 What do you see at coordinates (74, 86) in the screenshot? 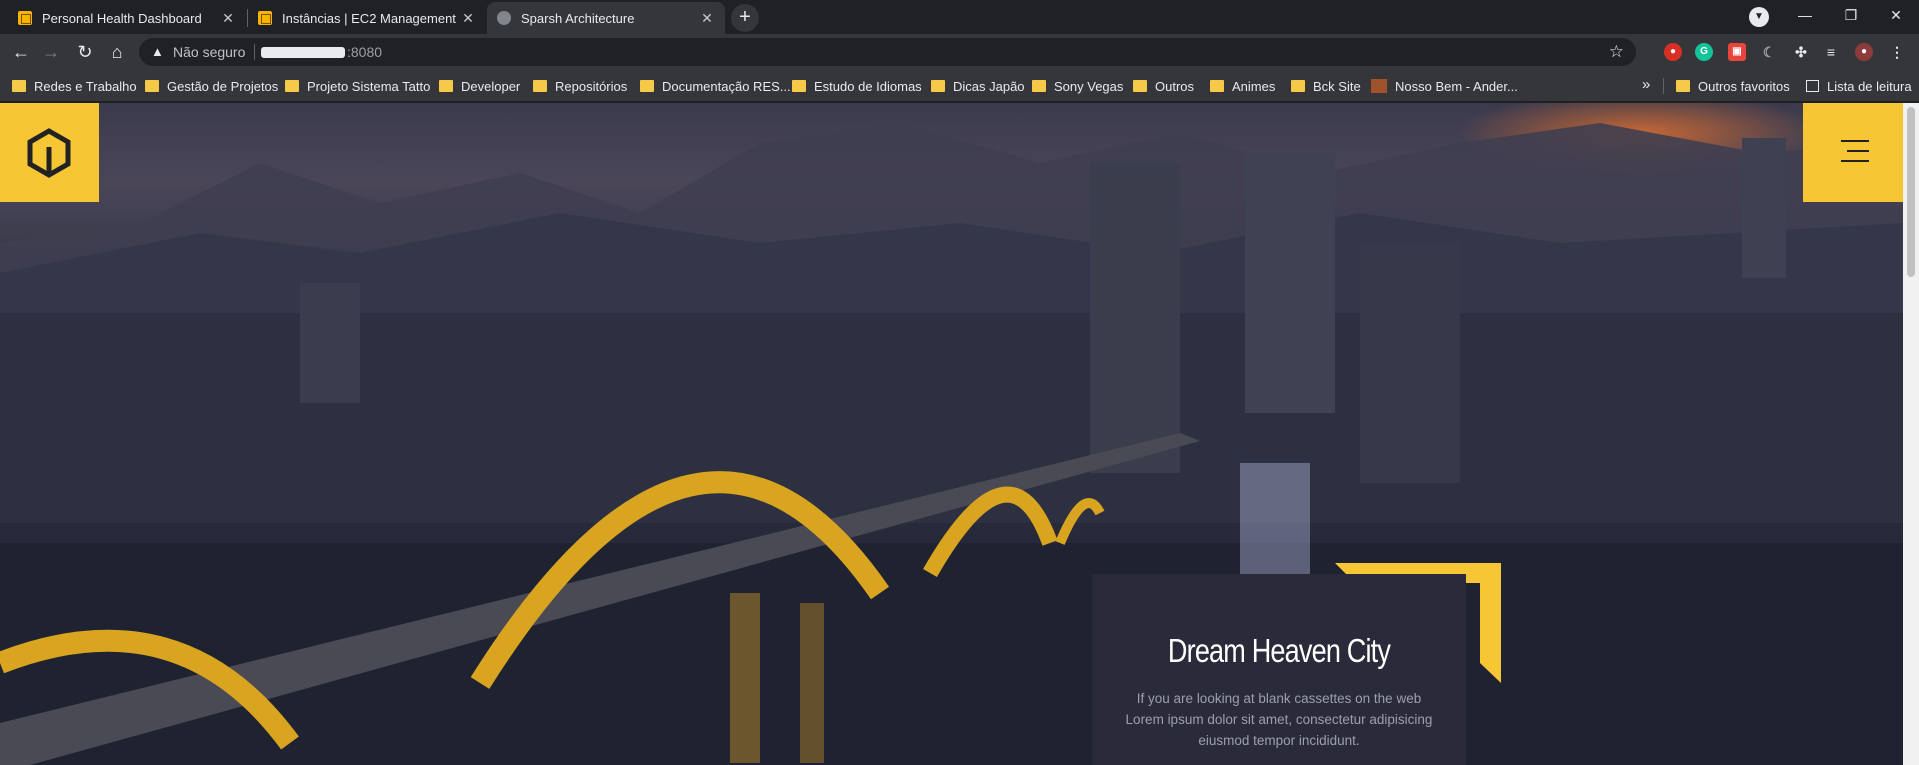
I see `bookmark-folder: Redes e Trabalho` at bounding box center [74, 86].